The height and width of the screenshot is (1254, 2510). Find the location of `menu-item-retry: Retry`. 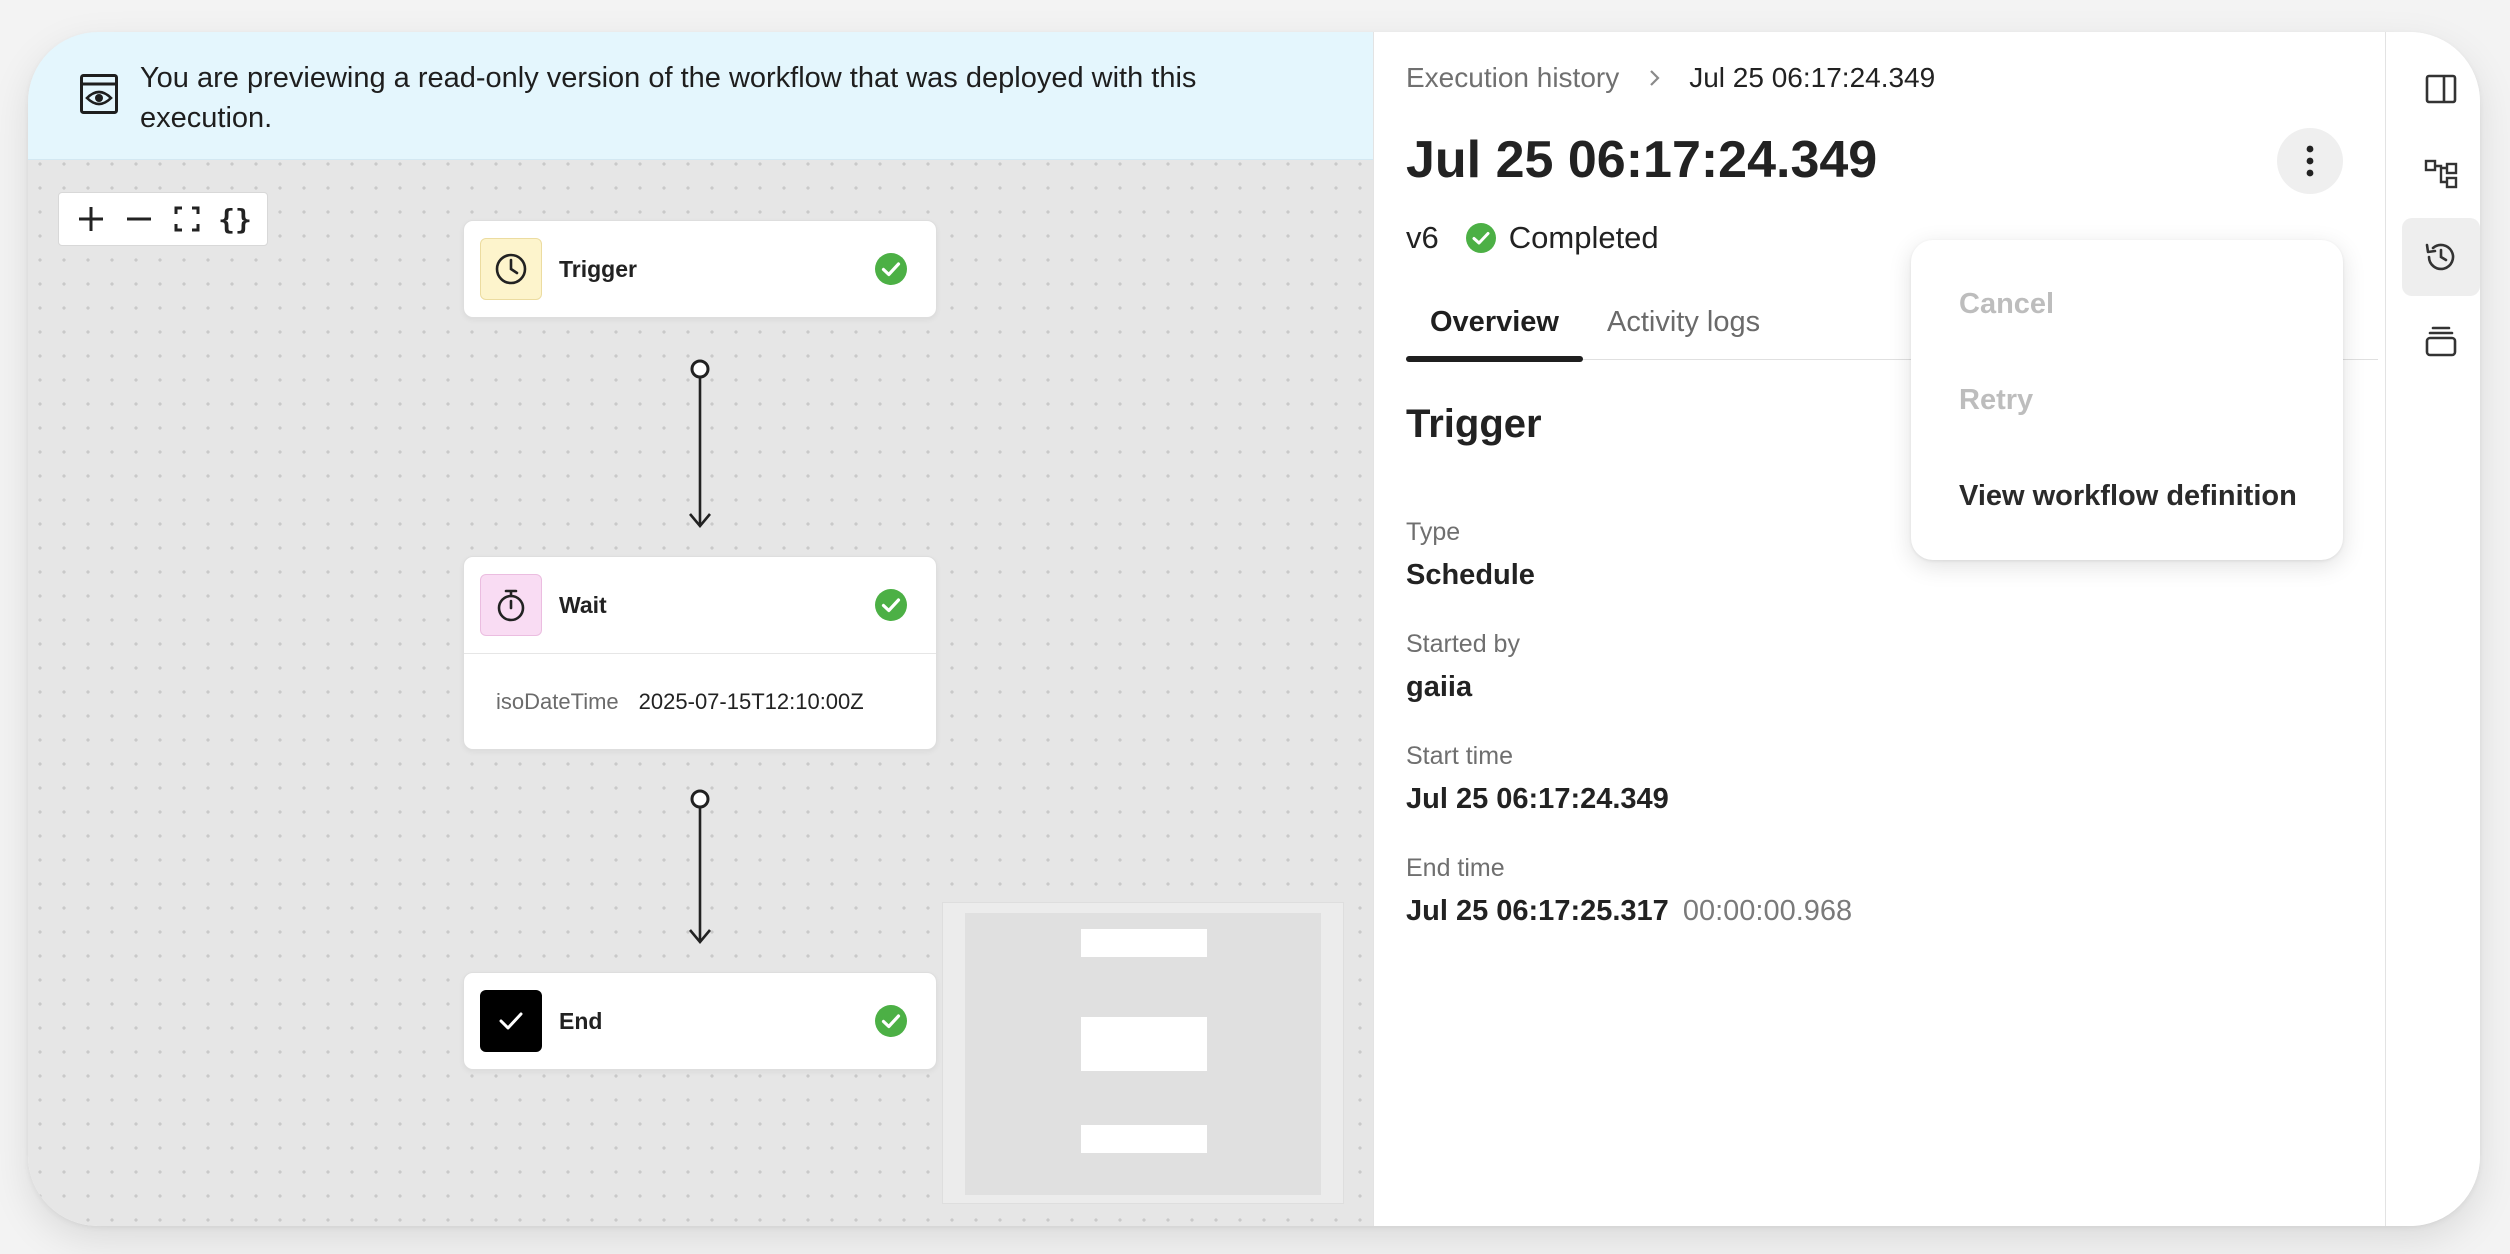

menu-item-retry: Retry is located at coordinates (1996, 400).